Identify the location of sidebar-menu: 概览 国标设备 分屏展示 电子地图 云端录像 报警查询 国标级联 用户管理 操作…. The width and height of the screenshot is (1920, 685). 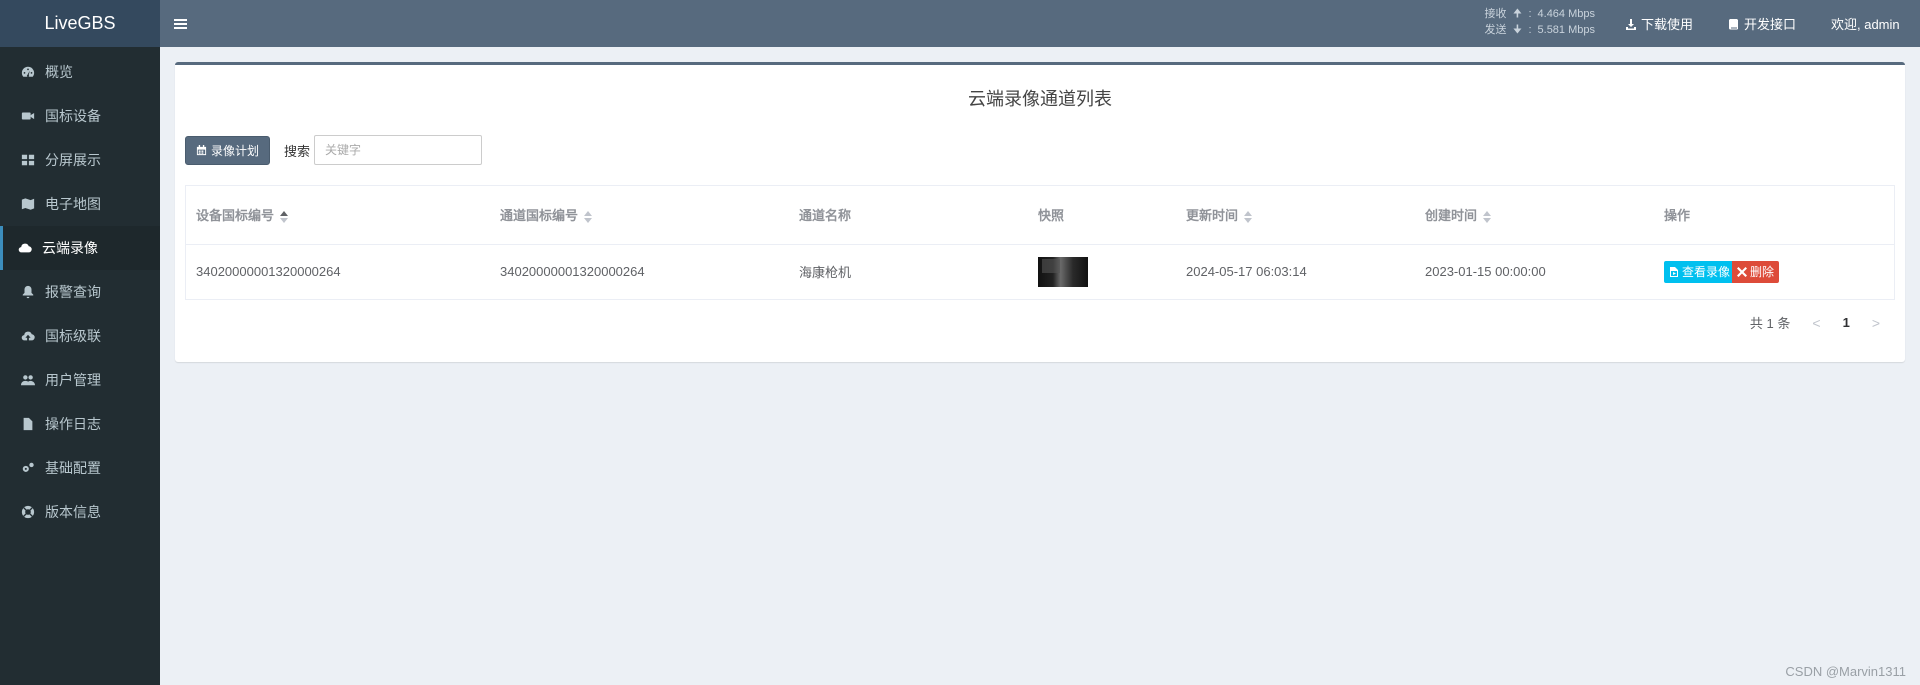
(80, 290).